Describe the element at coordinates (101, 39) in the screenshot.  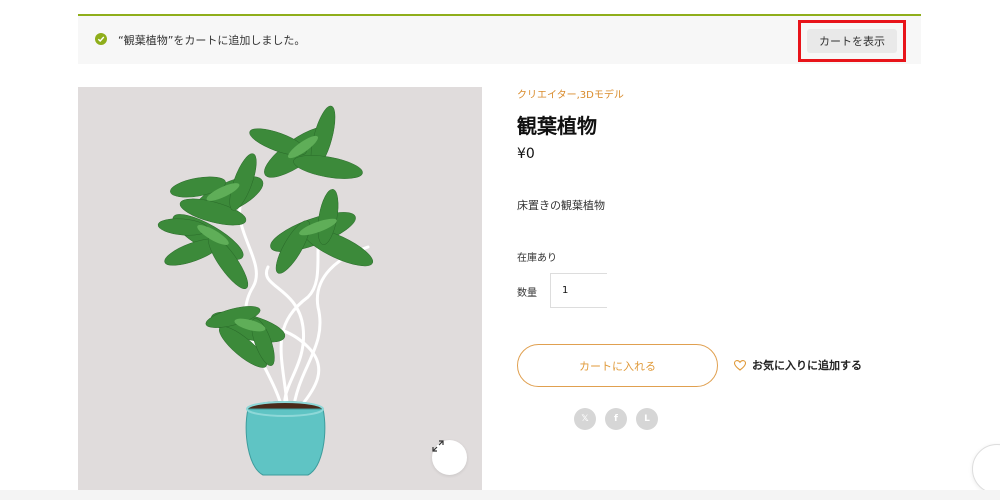
I see `check-circle-icon` at that location.